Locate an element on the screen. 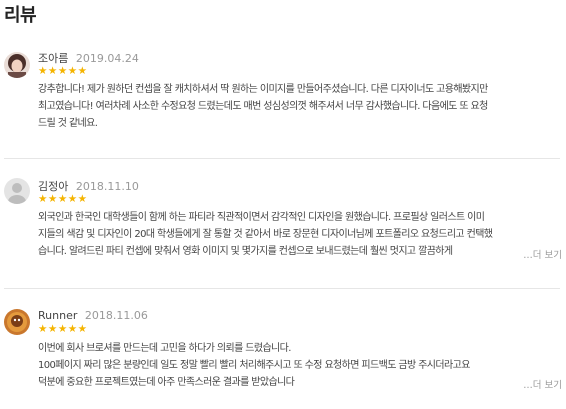 The width and height of the screenshot is (566, 409). review-line: 이번에 회사 브로셔를 만드는데 고민을 하다가 의뢰를 드렸습니다. is located at coordinates (164, 348).